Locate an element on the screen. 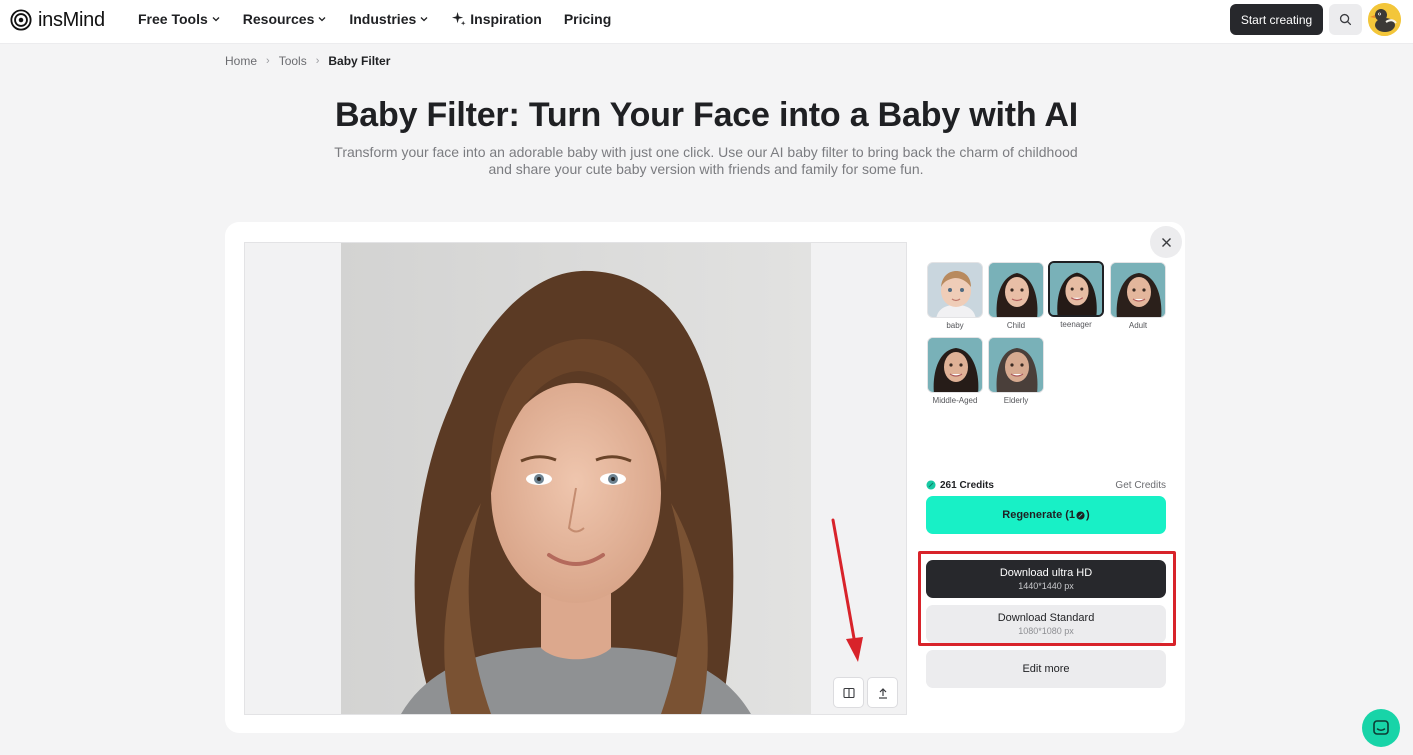 This screenshot has width=1413, height=755. credits-row: 261 Credits Get Credits is located at coordinates (1046, 485).